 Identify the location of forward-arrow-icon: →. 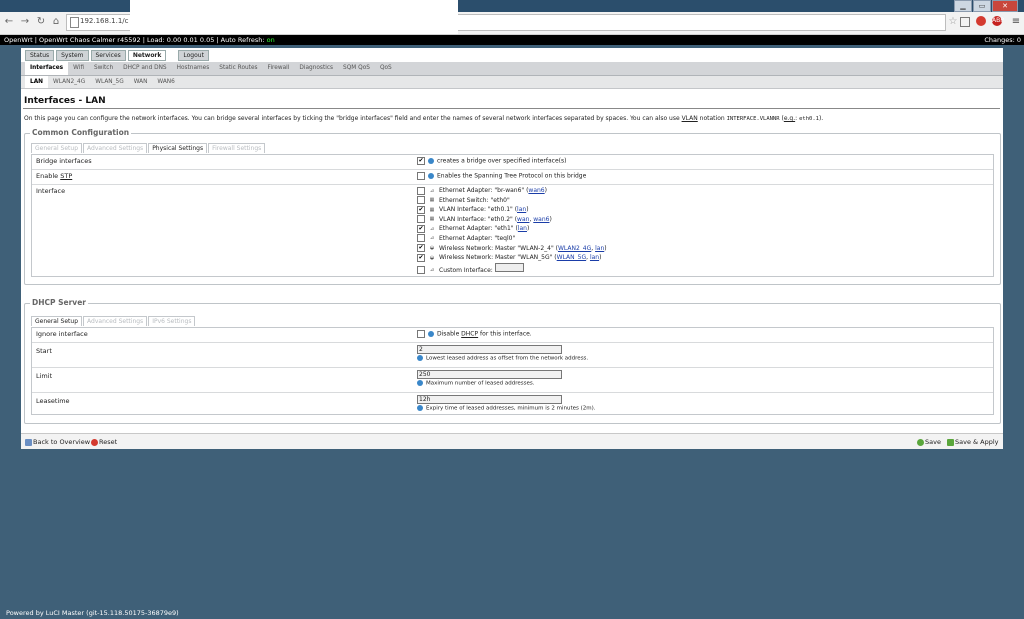
(25, 22).